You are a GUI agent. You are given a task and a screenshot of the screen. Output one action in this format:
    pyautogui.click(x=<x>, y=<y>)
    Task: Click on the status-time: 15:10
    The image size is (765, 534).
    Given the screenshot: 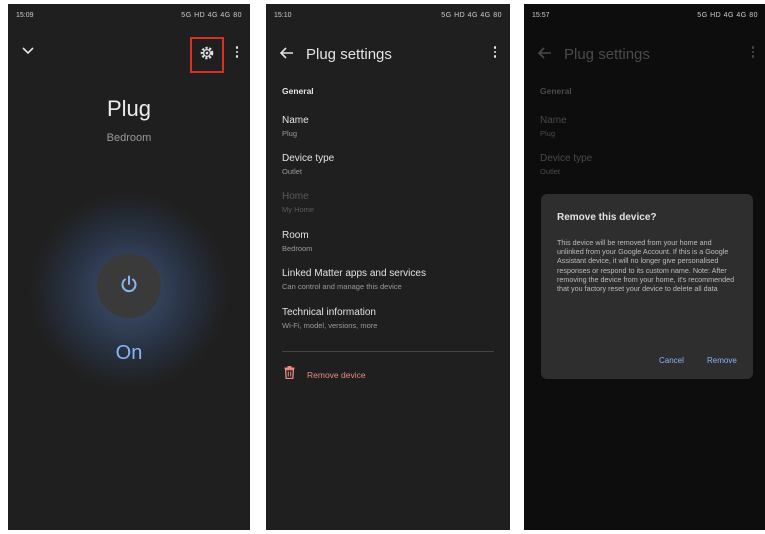 What is the action you would take?
    pyautogui.click(x=283, y=15)
    